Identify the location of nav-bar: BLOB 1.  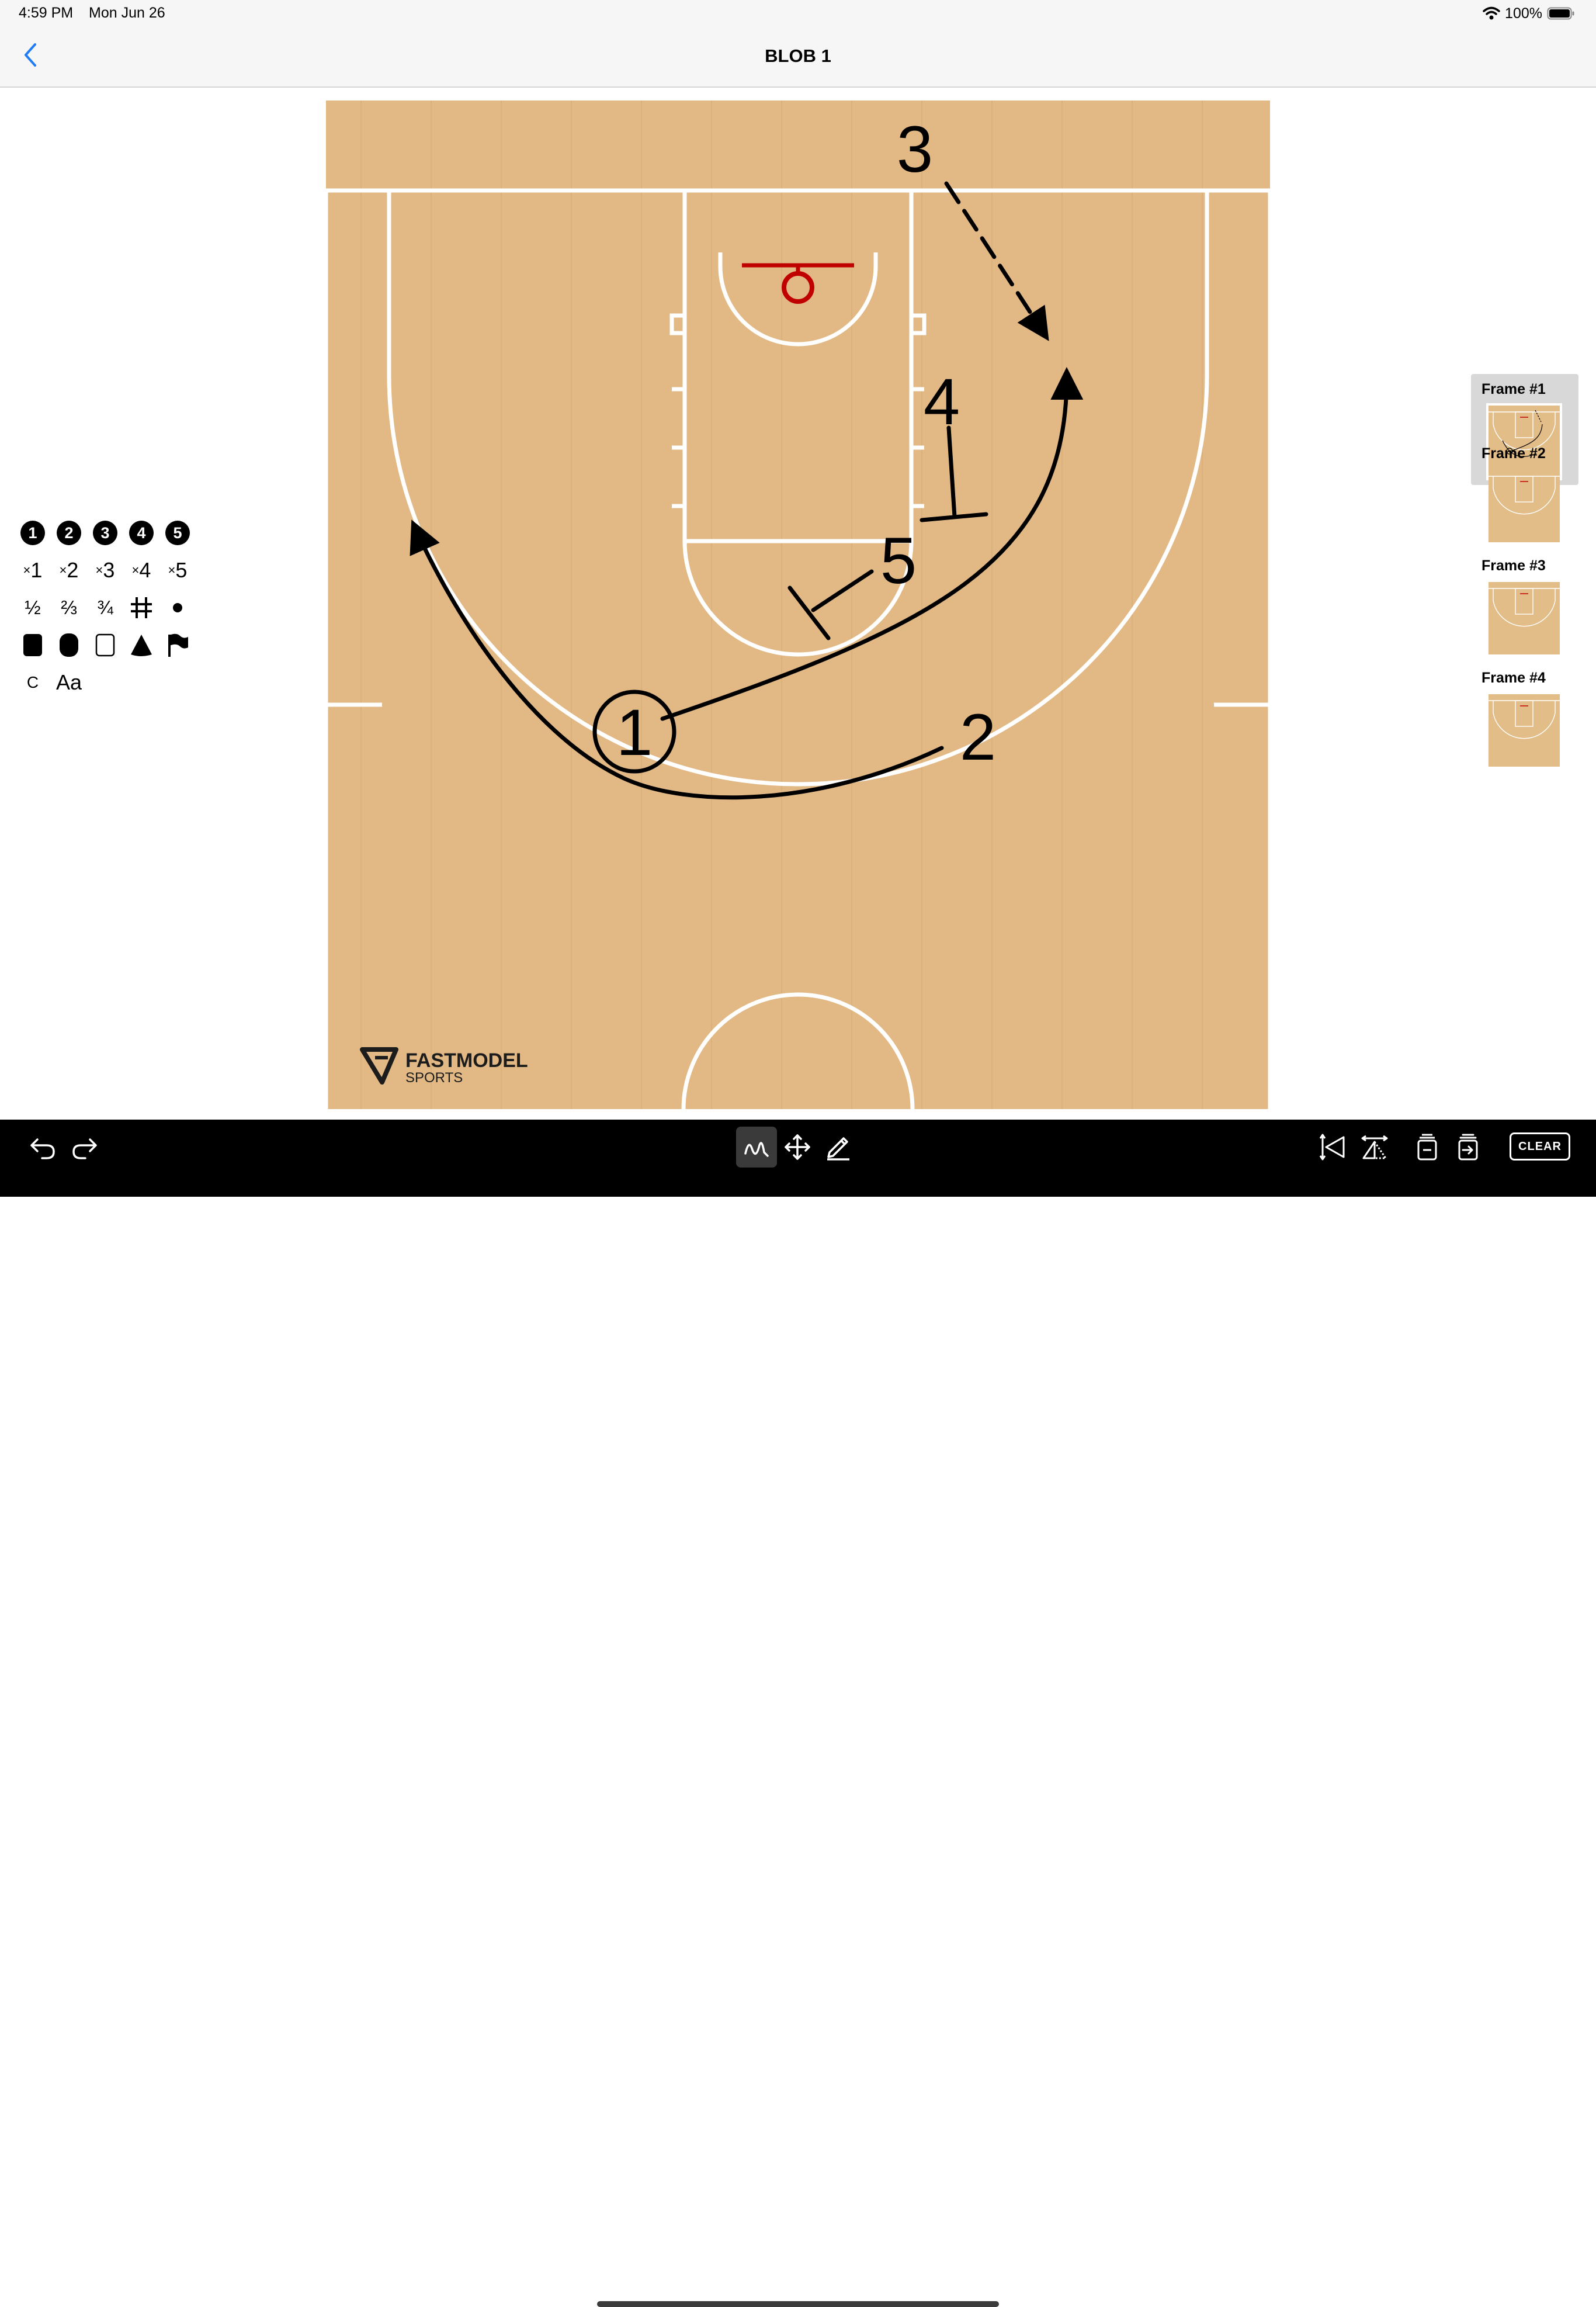
(798, 57).